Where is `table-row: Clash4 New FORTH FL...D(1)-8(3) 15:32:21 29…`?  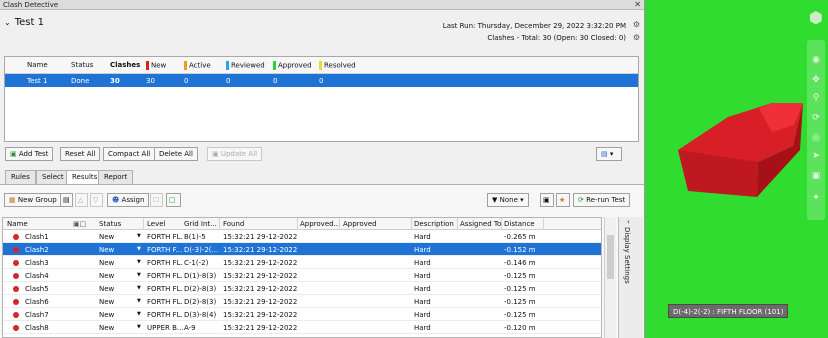 table-row: Clash4 New FORTH FL...D(1)-8(3) 15:32:21 29… is located at coordinates (302, 275).